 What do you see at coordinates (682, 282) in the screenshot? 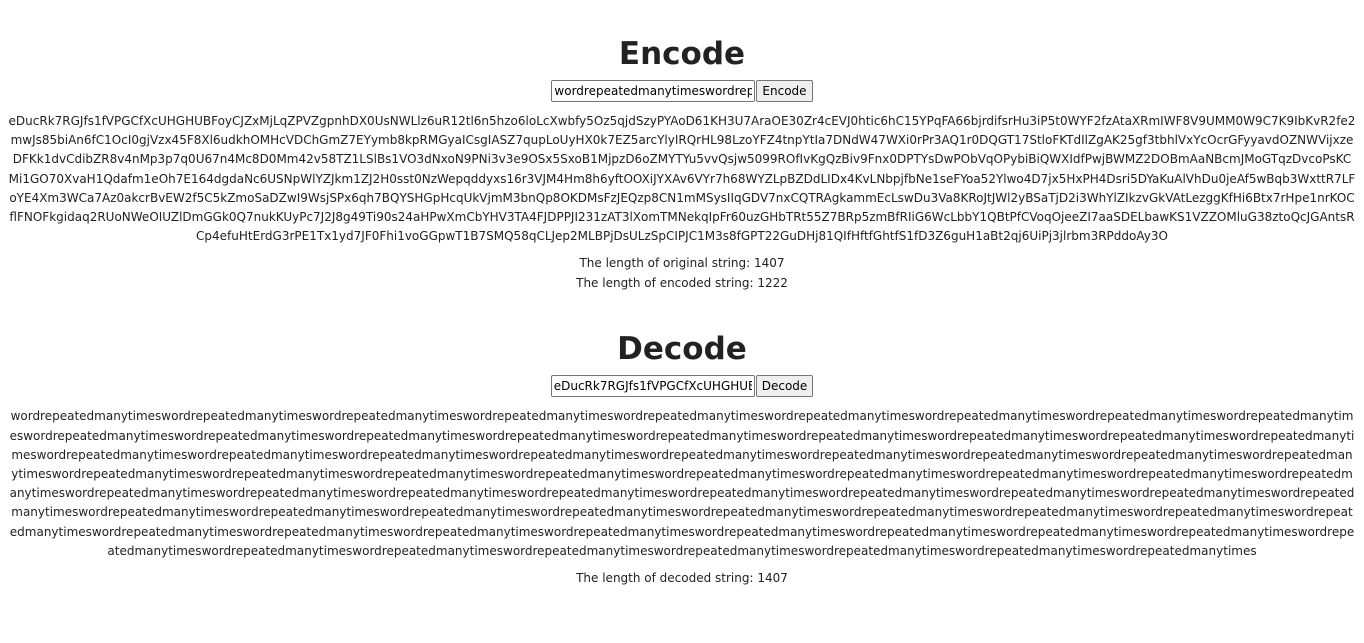
I see `encoded-length-text: The length of encoded string: 1222` at bounding box center [682, 282].